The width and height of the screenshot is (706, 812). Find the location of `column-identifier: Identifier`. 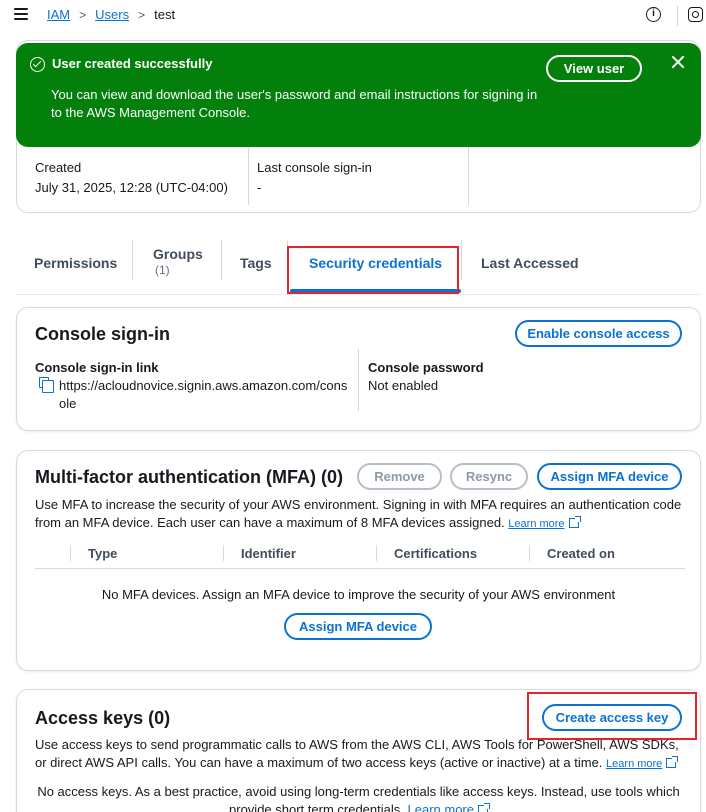

column-identifier: Identifier is located at coordinates (268, 553).